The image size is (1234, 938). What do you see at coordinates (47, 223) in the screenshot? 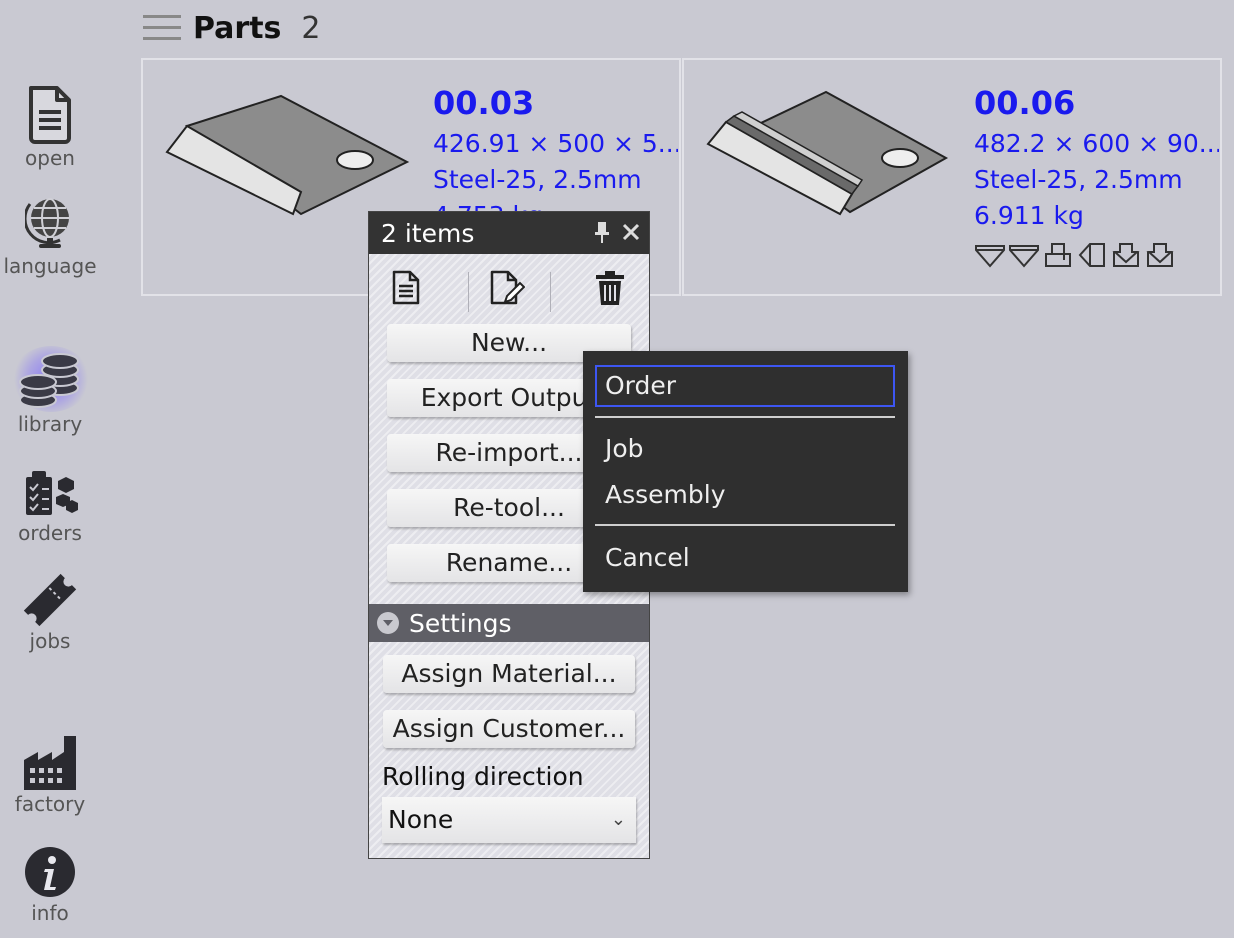
I see `globe-icon` at bounding box center [47, 223].